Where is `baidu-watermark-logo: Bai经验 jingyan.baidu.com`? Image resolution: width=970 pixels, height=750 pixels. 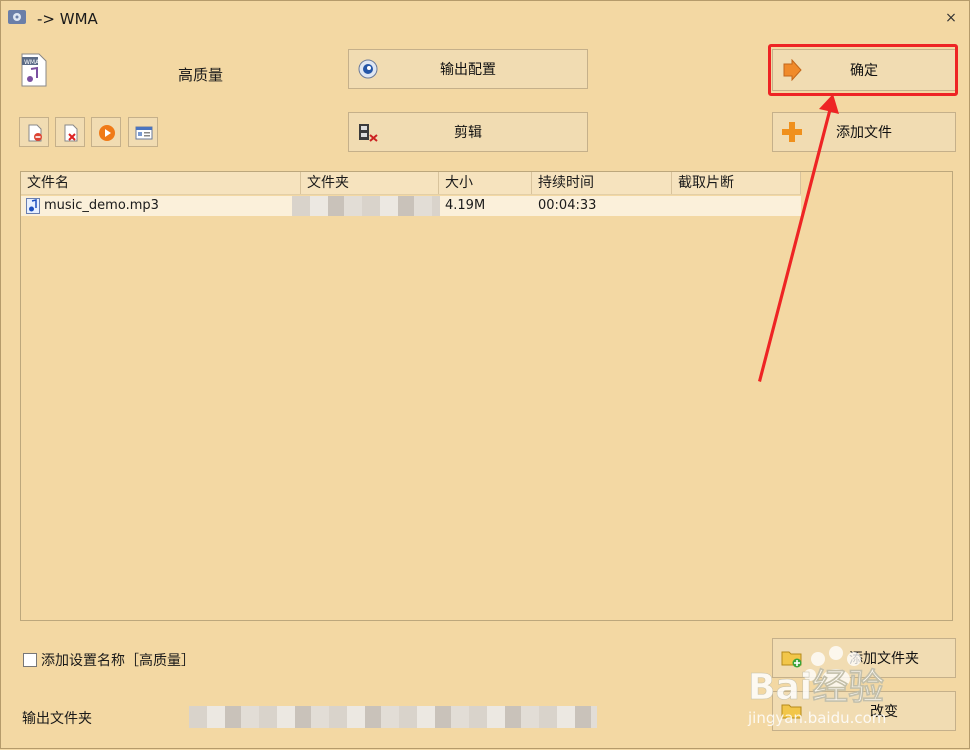 baidu-watermark-logo: Bai经验 jingyan.baidu.com is located at coordinates (816, 686).